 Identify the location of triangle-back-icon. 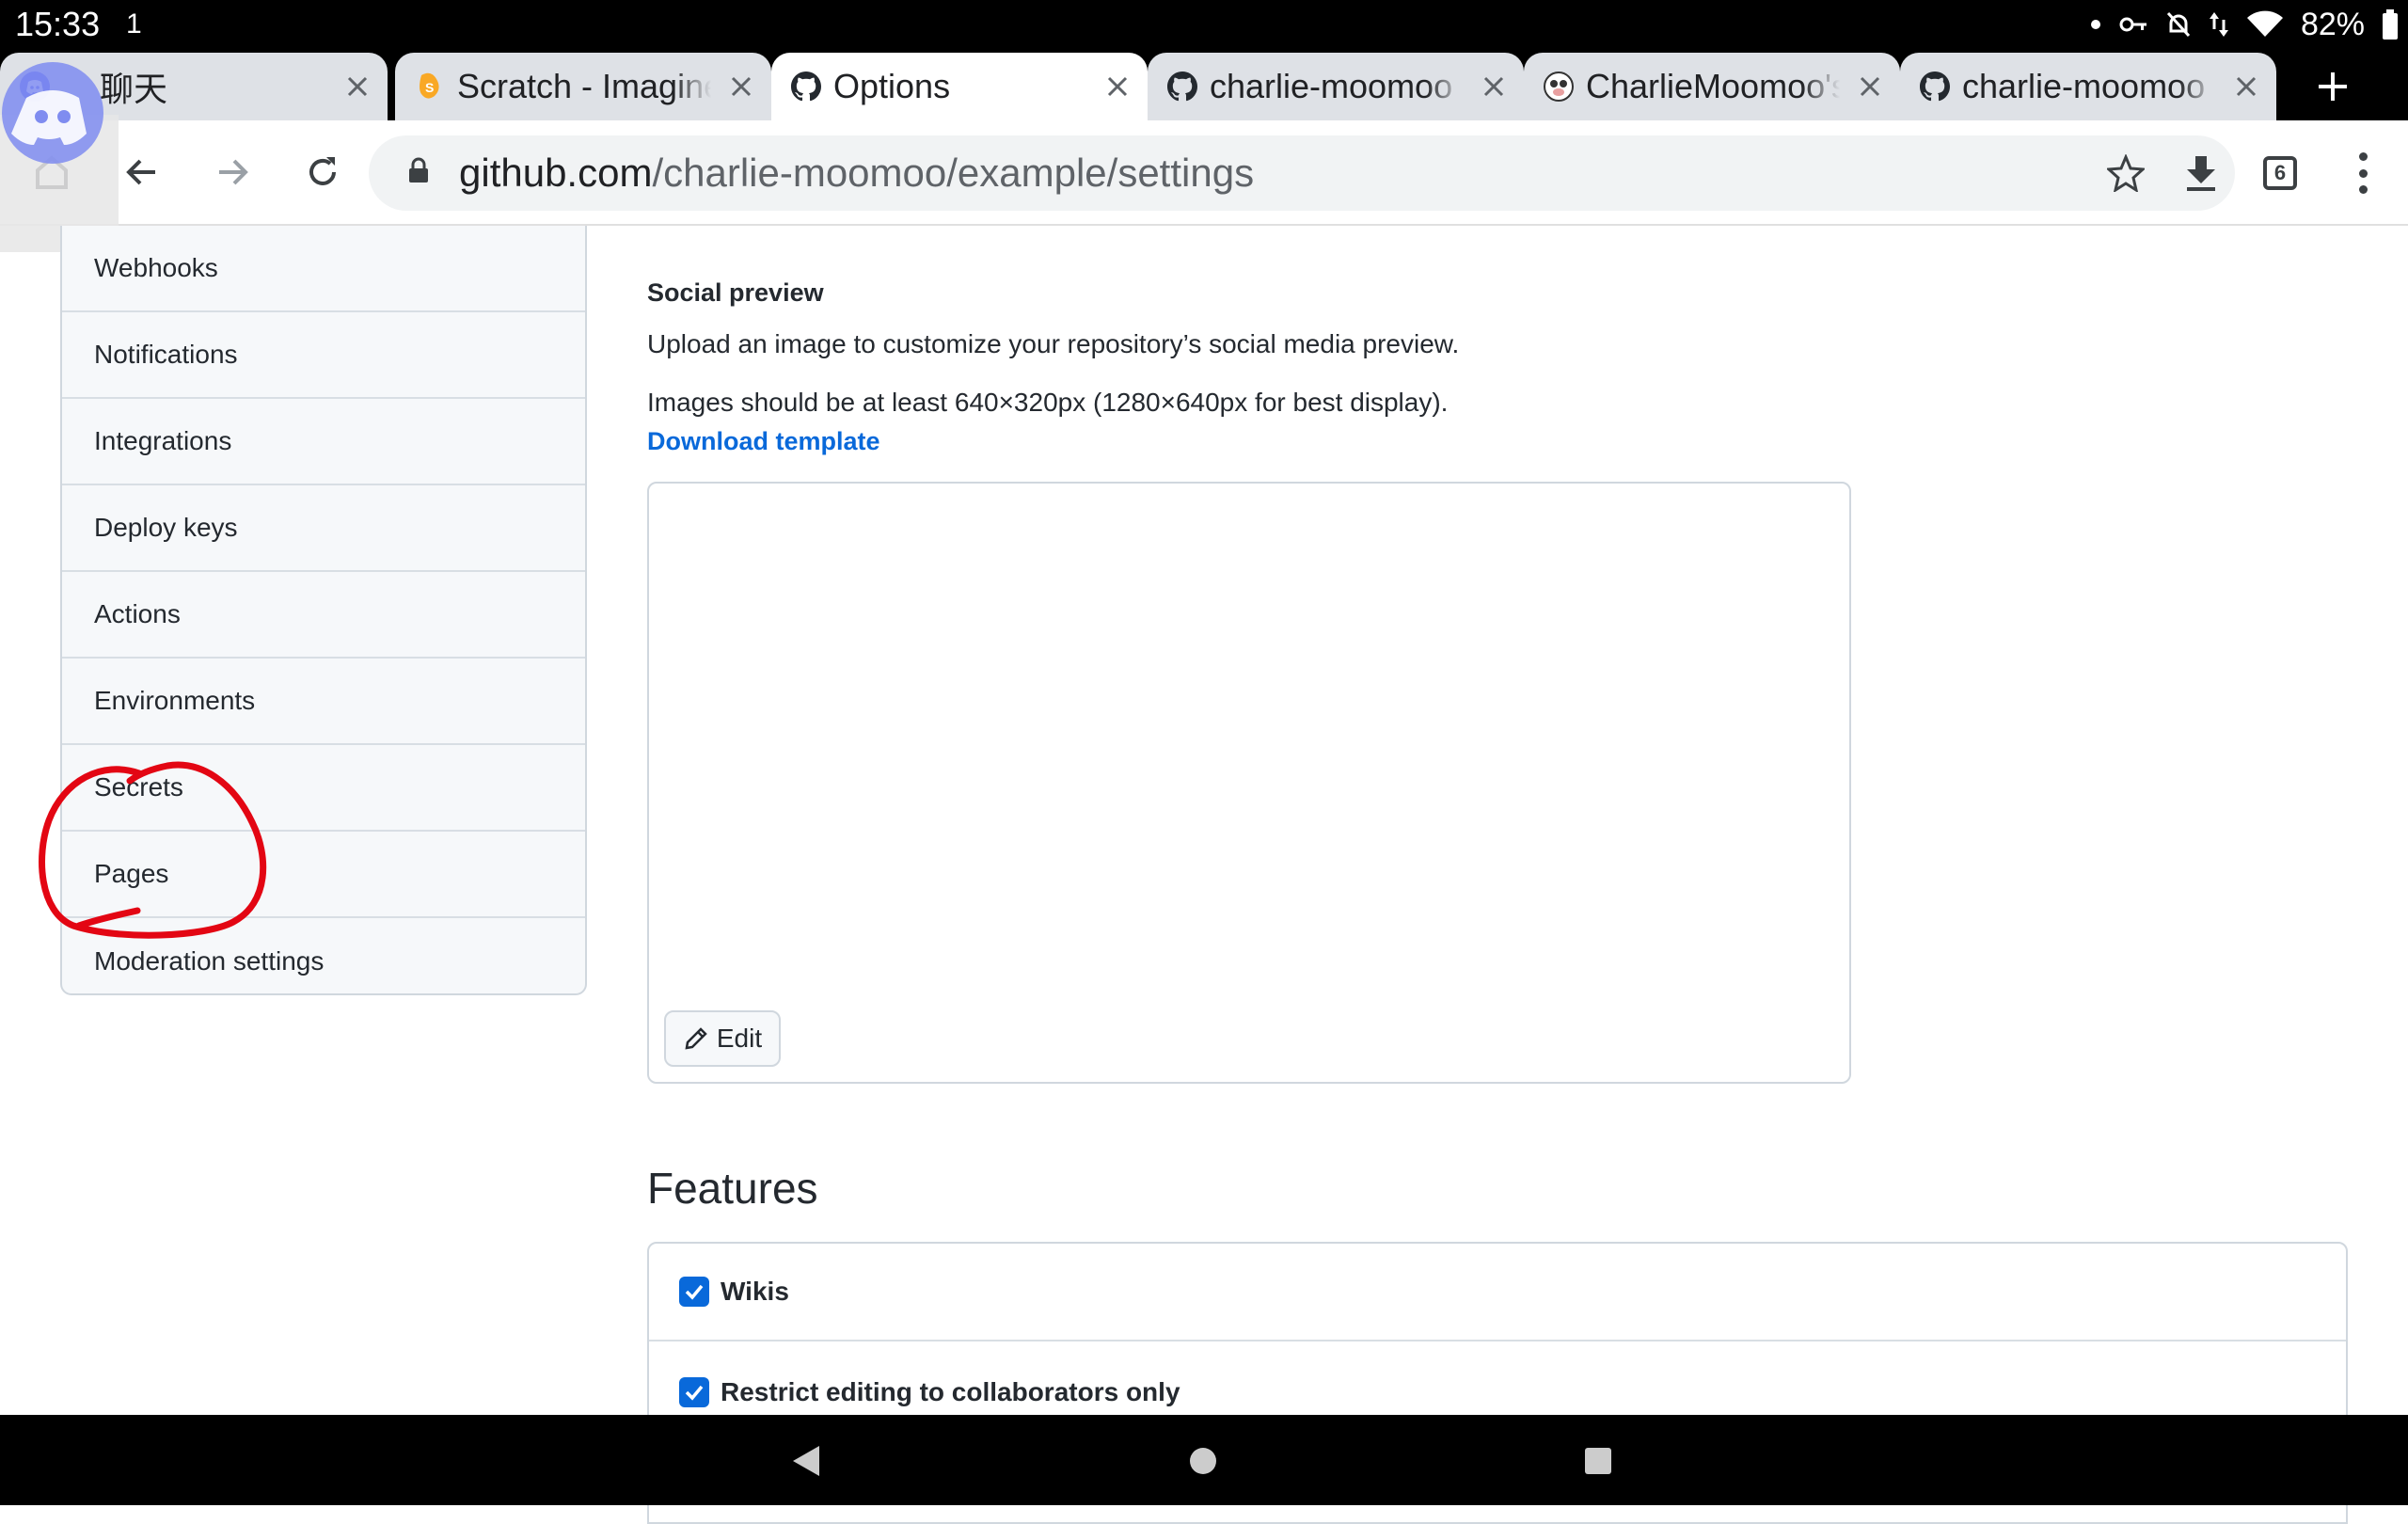
(806, 1461).